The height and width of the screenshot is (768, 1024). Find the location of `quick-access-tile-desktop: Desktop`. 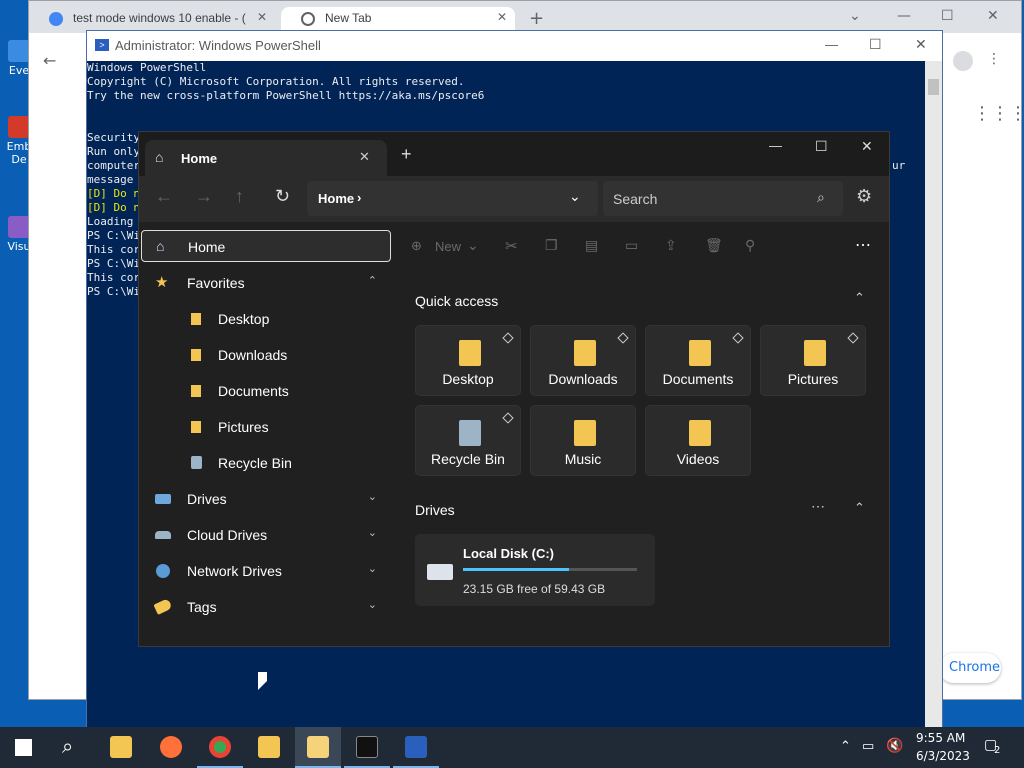

quick-access-tile-desktop: Desktop is located at coordinates (468, 360).